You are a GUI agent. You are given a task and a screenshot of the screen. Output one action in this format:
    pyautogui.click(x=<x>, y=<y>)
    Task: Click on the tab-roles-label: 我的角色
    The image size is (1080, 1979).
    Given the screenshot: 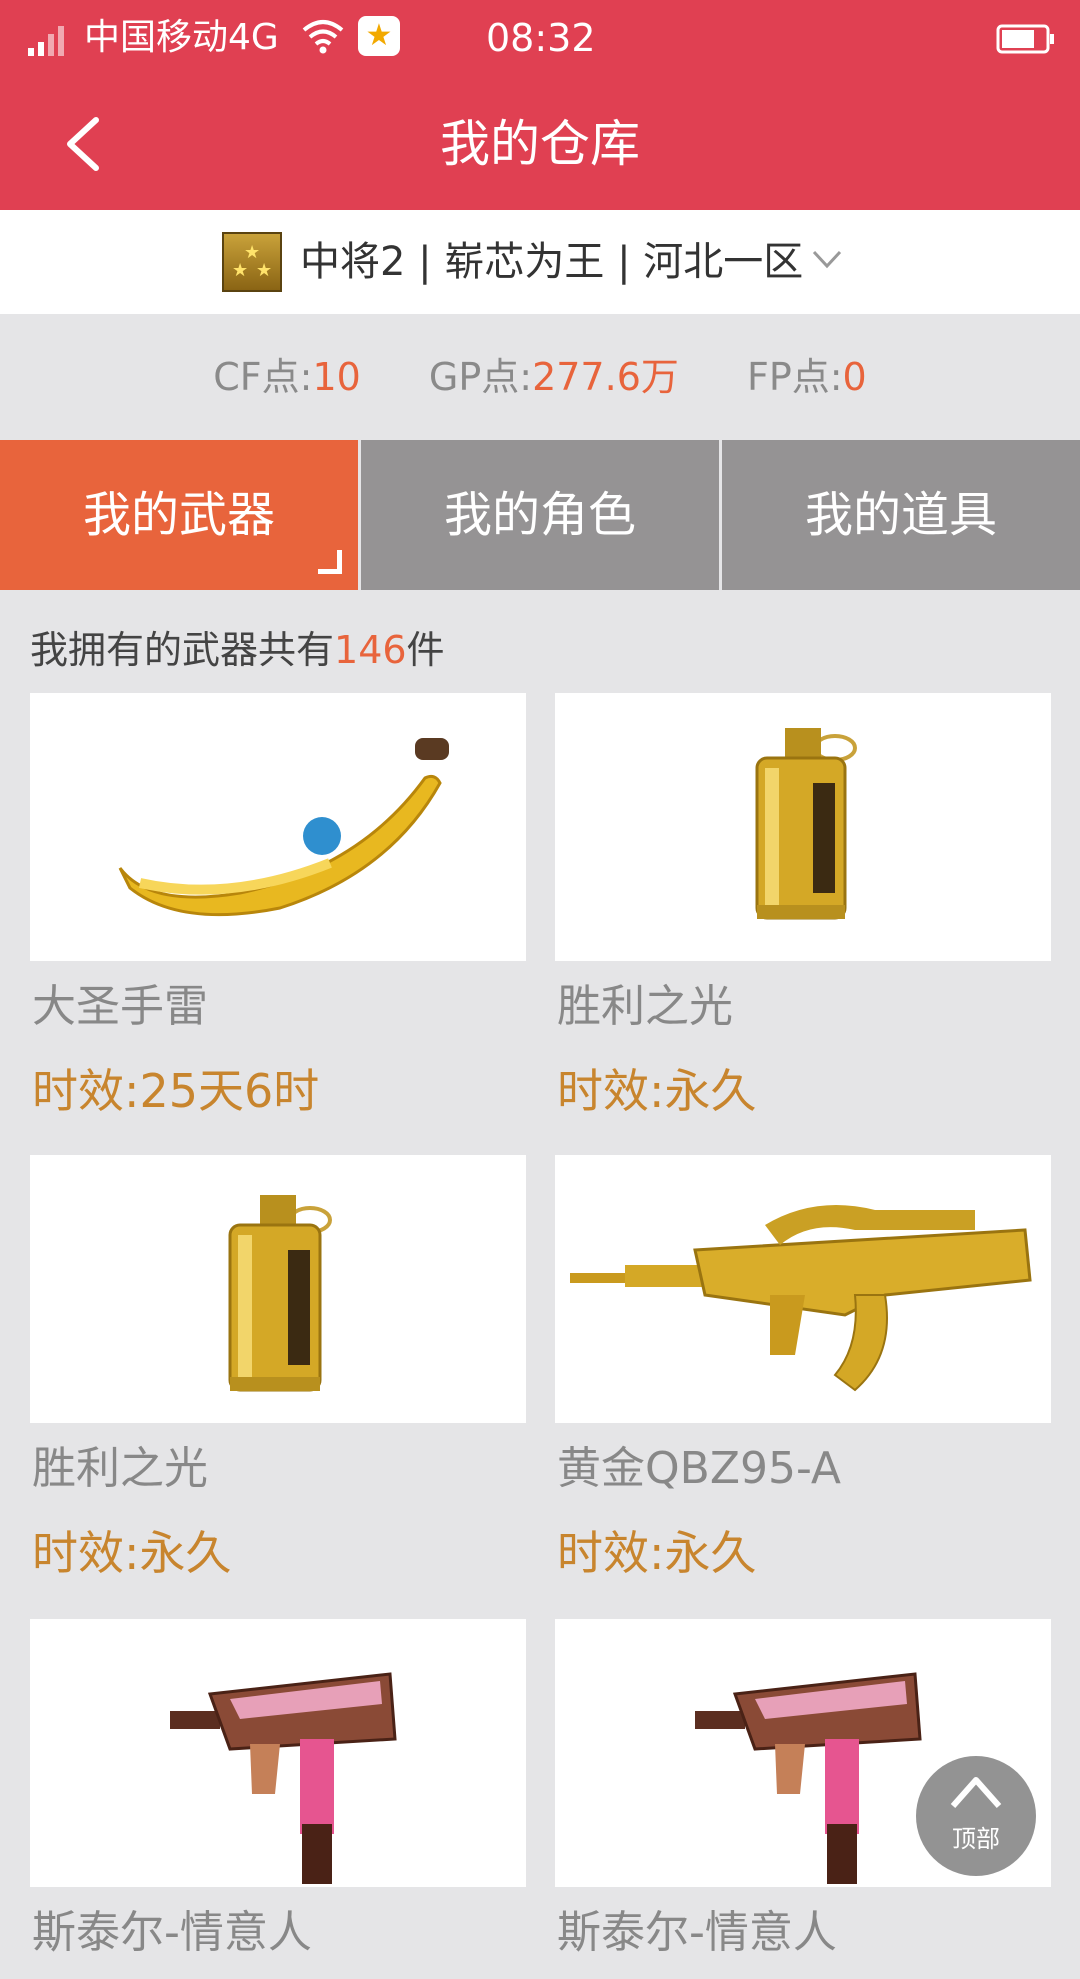 What is the action you would take?
    pyautogui.click(x=539, y=515)
    